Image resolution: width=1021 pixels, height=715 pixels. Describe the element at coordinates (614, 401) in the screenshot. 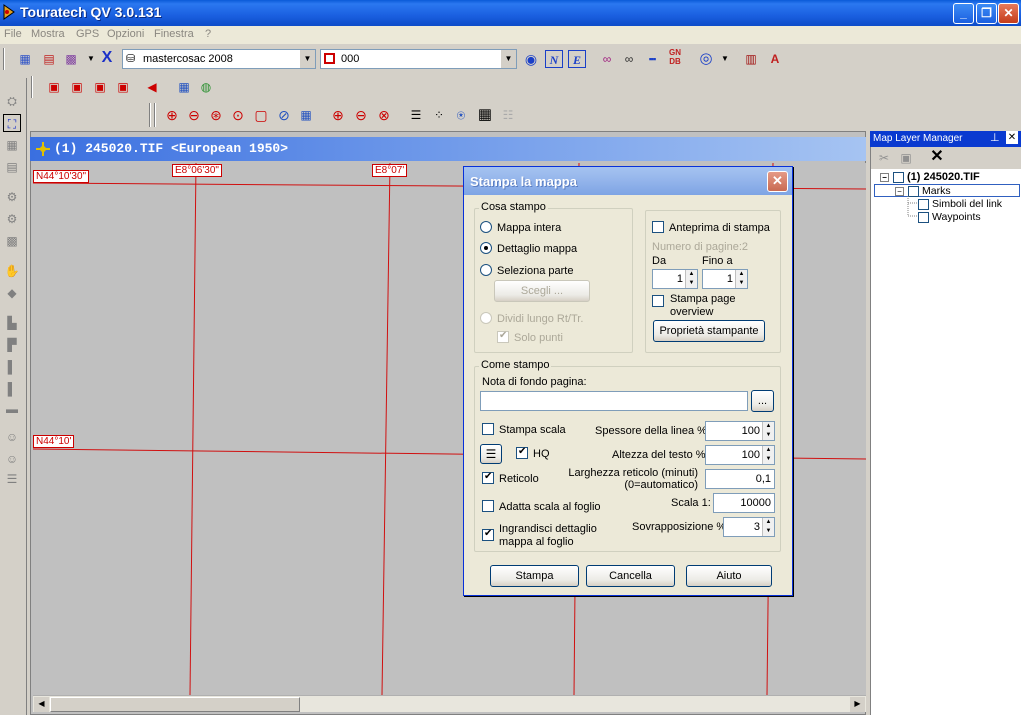

I see `nota-input` at that location.